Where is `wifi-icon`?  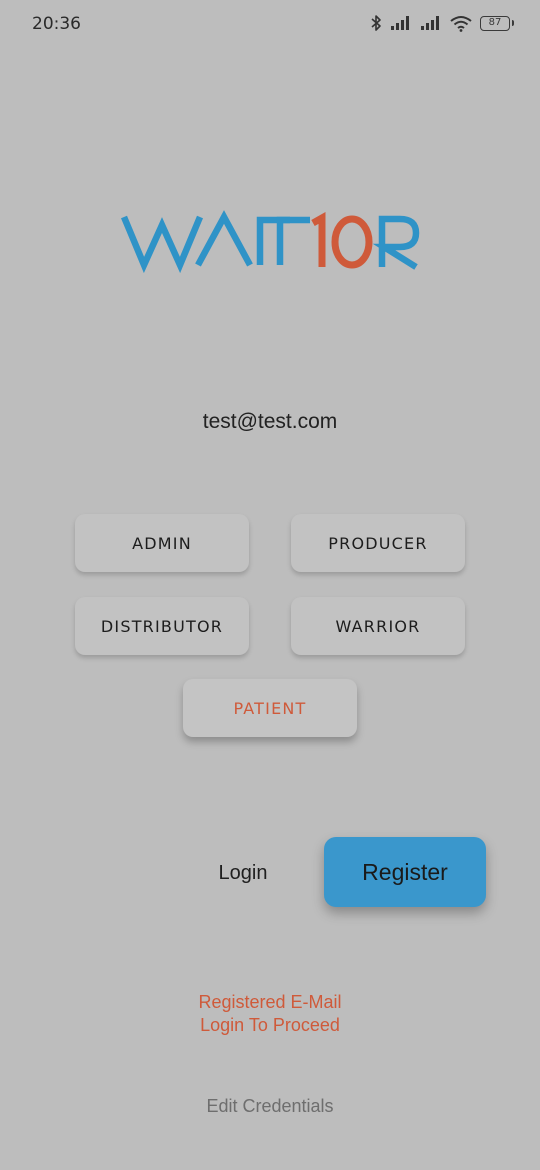
wifi-icon is located at coordinates (461, 23).